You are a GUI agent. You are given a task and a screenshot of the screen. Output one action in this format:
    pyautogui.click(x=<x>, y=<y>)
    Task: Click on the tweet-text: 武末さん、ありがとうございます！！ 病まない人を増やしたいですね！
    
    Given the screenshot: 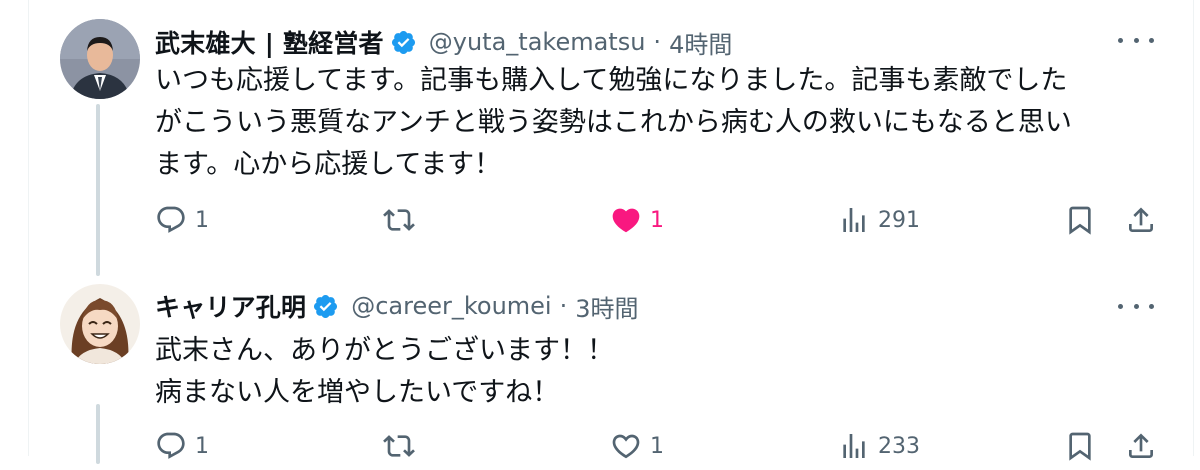 What is the action you would take?
    pyautogui.click(x=384, y=372)
    